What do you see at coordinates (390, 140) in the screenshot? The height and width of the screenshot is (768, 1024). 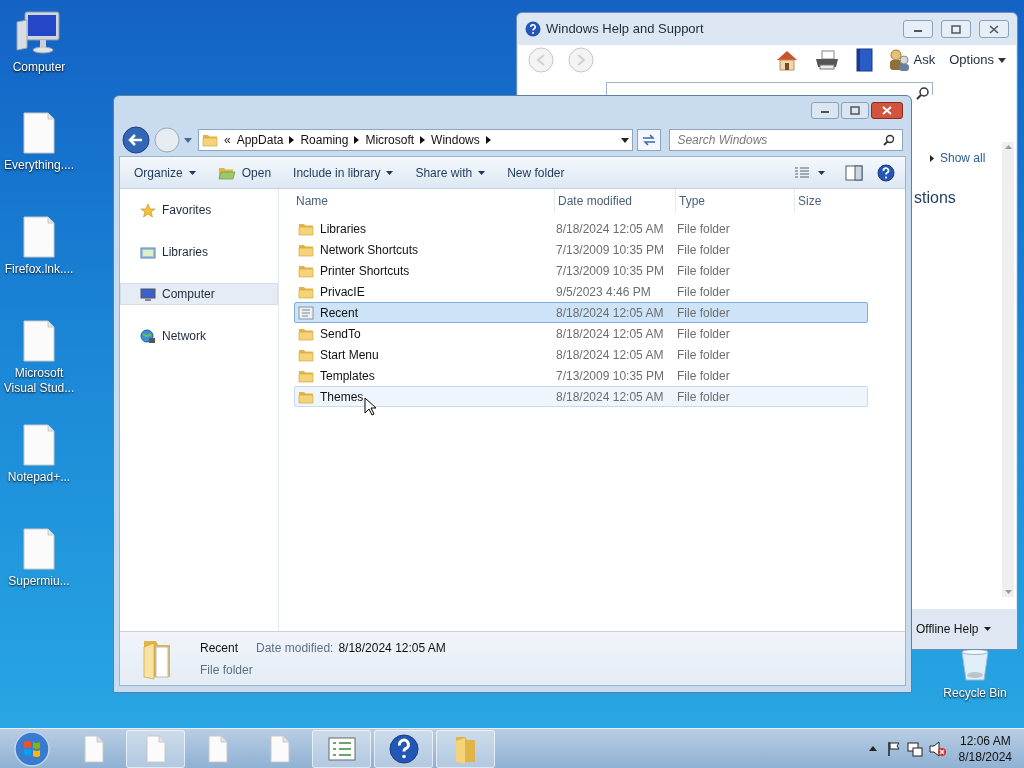 I see `breadcrumb-item: Microsoft` at bounding box center [390, 140].